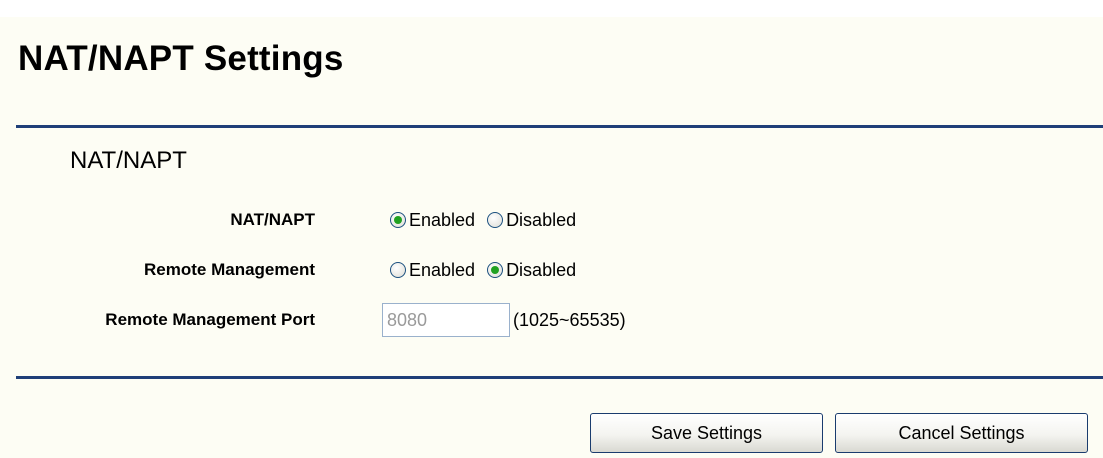 This screenshot has width=1103, height=458. I want to click on remote-management-disabled-label: Disabled, so click(541, 270).